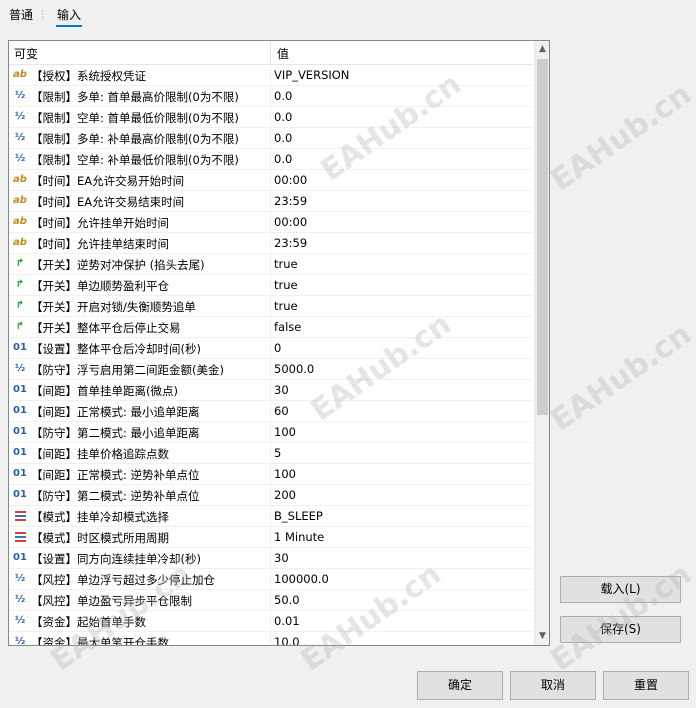  What do you see at coordinates (294, 369) in the screenshot?
I see `parameter-value: 5000.0` at bounding box center [294, 369].